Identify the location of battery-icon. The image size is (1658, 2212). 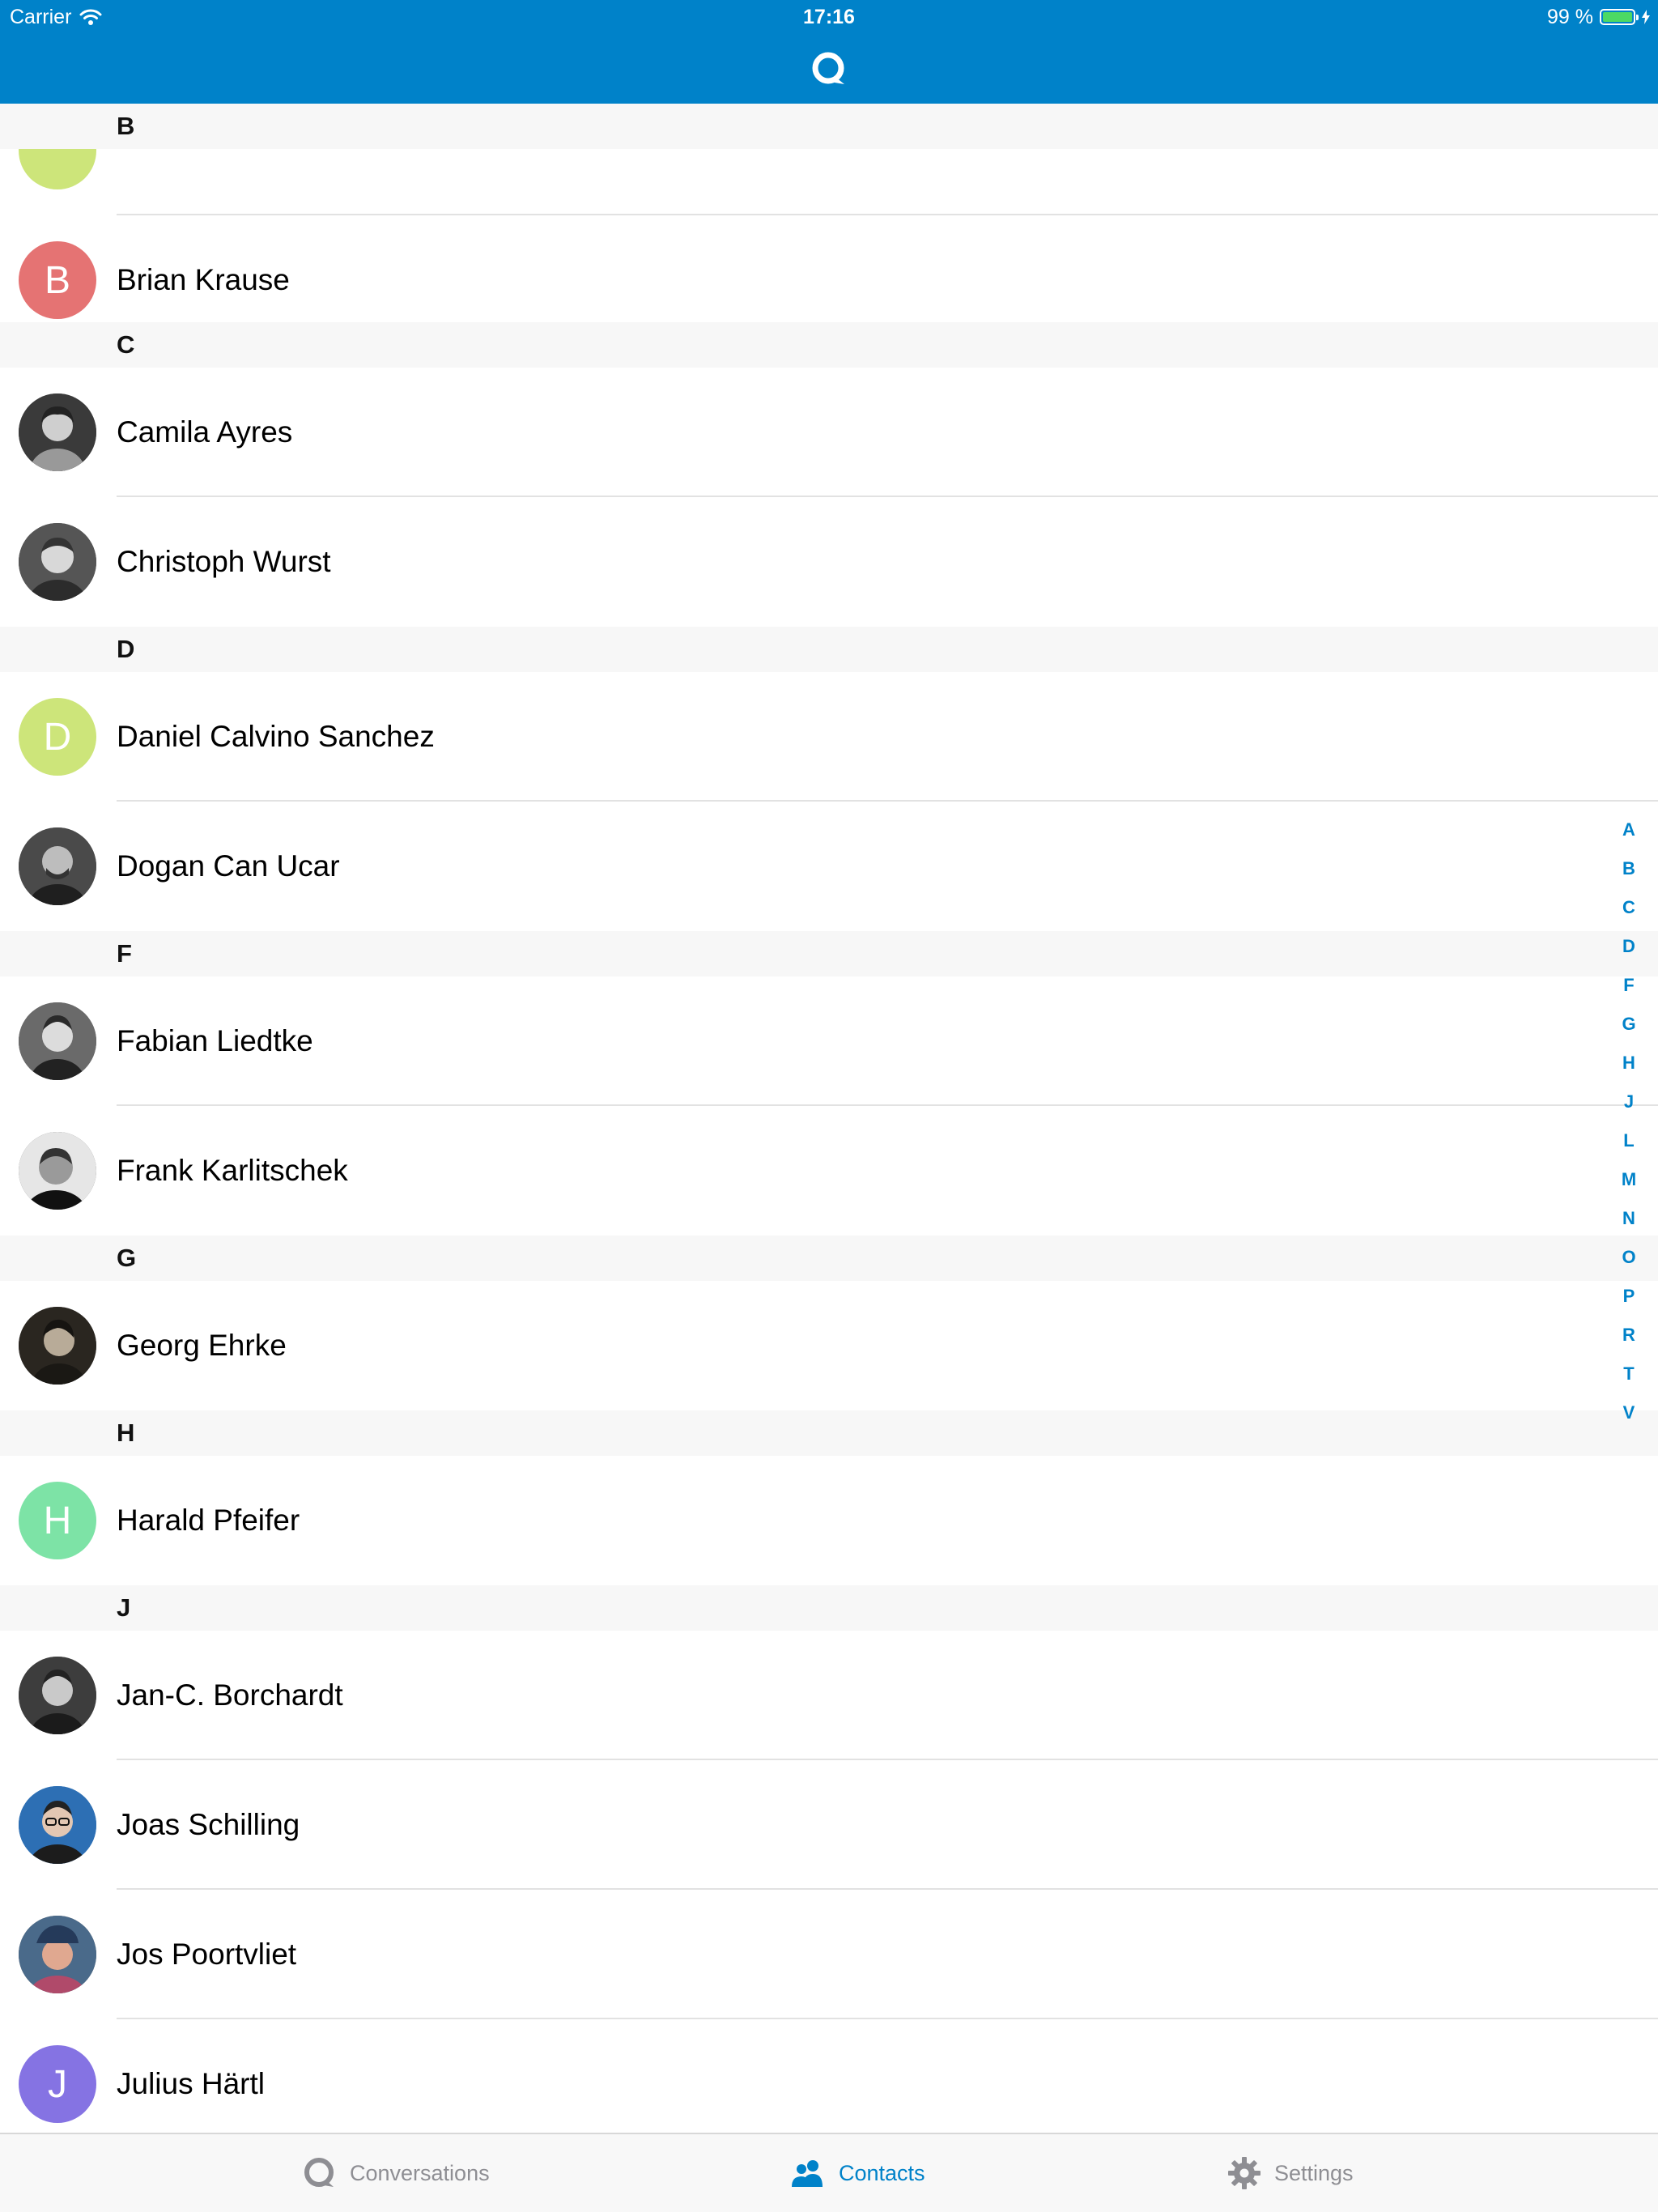
(1619, 17).